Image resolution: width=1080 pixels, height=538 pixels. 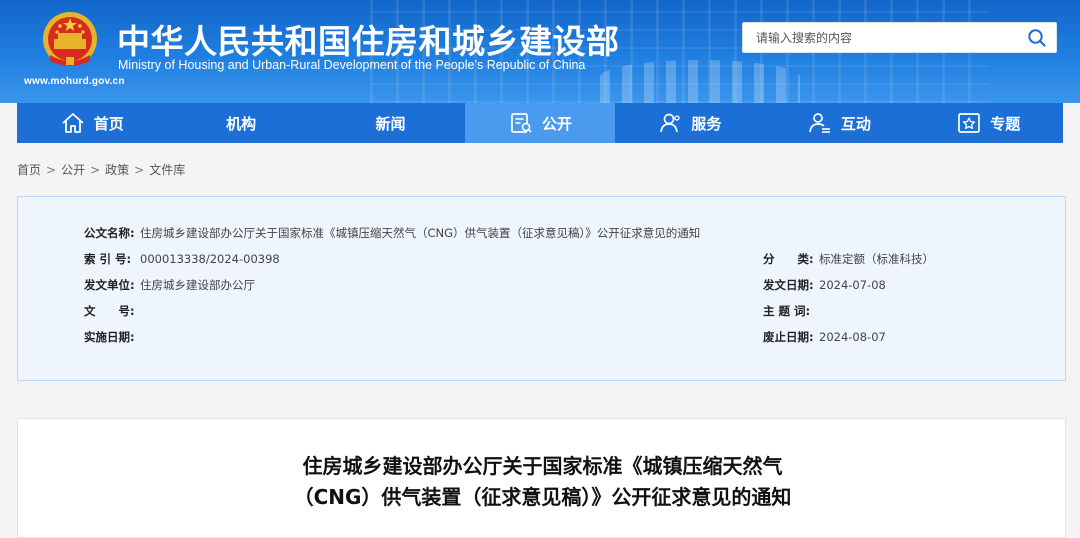 I want to click on search-box, so click(x=899, y=37).